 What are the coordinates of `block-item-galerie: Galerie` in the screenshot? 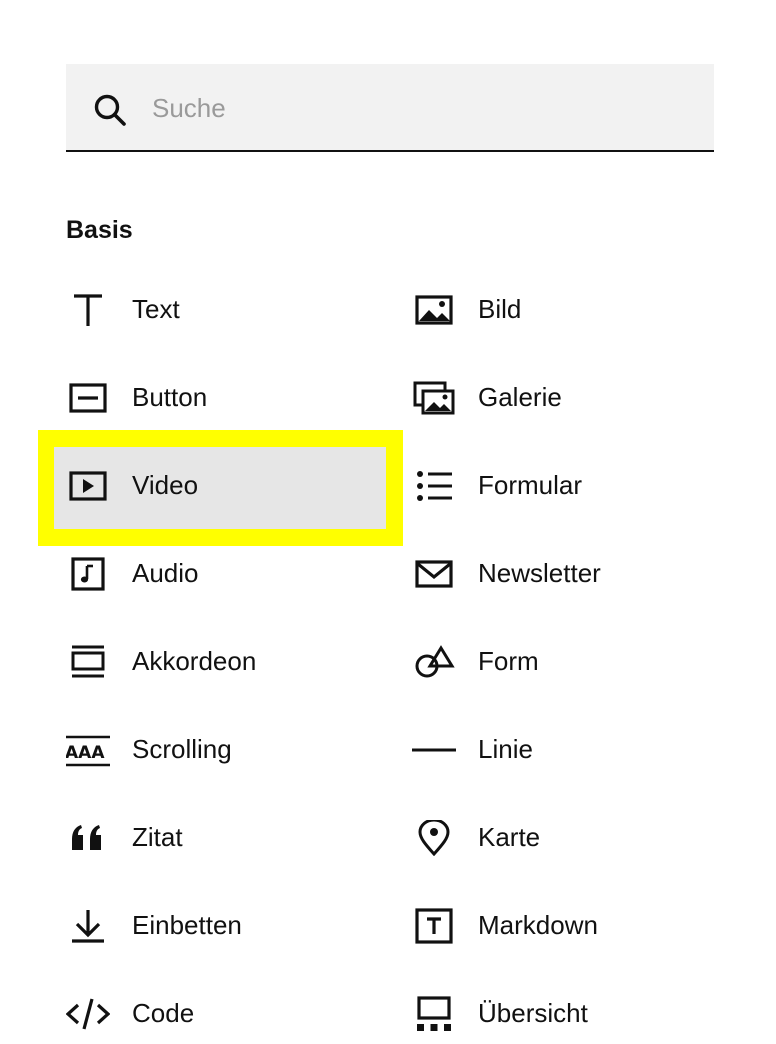 It's located at (577, 398).